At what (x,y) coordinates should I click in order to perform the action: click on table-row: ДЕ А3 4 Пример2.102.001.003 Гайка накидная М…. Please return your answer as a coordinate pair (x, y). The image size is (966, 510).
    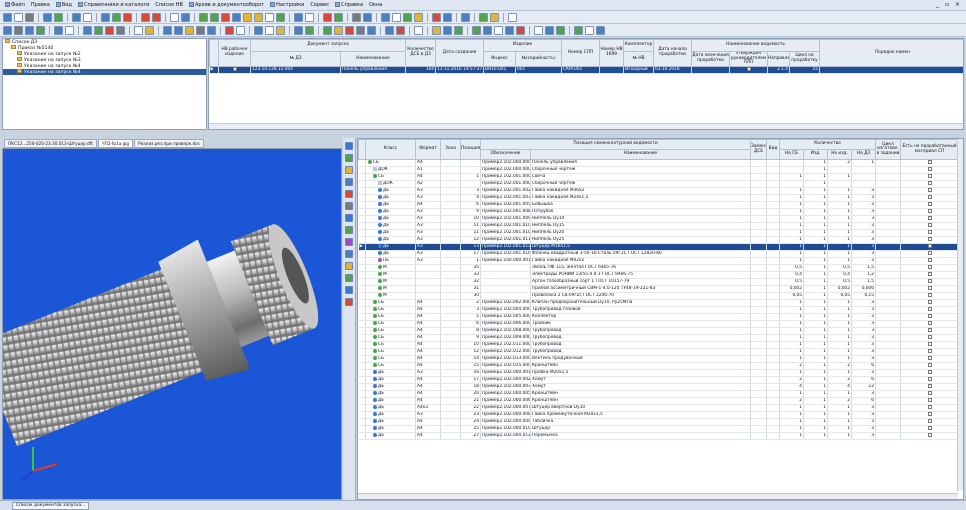
    Looking at the image, I should click on (659, 198).